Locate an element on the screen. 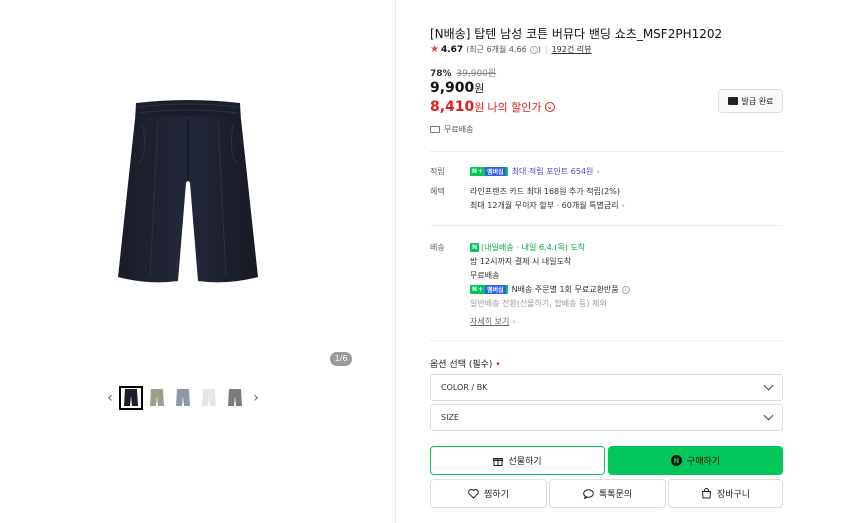  vertical-divider is located at coordinates (395, 261).